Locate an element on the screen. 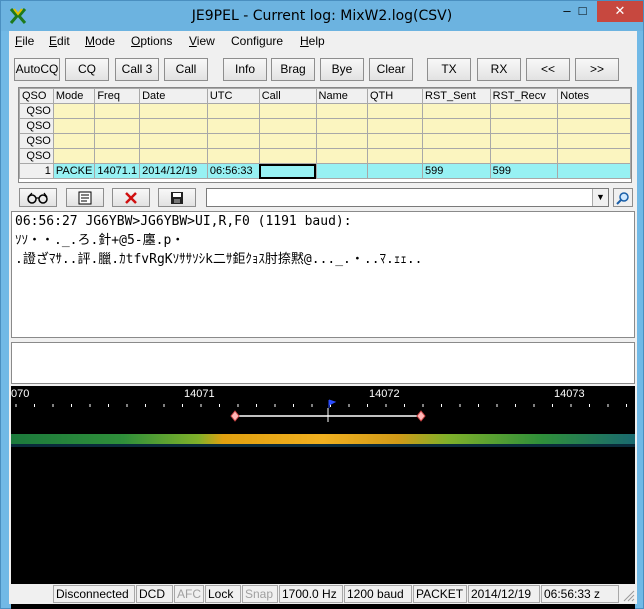  maximize-button: □ is located at coordinates (582, 11).